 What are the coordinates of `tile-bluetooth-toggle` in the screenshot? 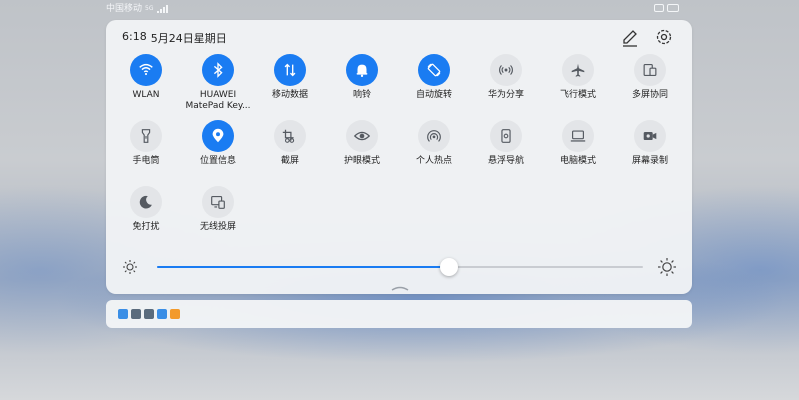 It's located at (218, 70).